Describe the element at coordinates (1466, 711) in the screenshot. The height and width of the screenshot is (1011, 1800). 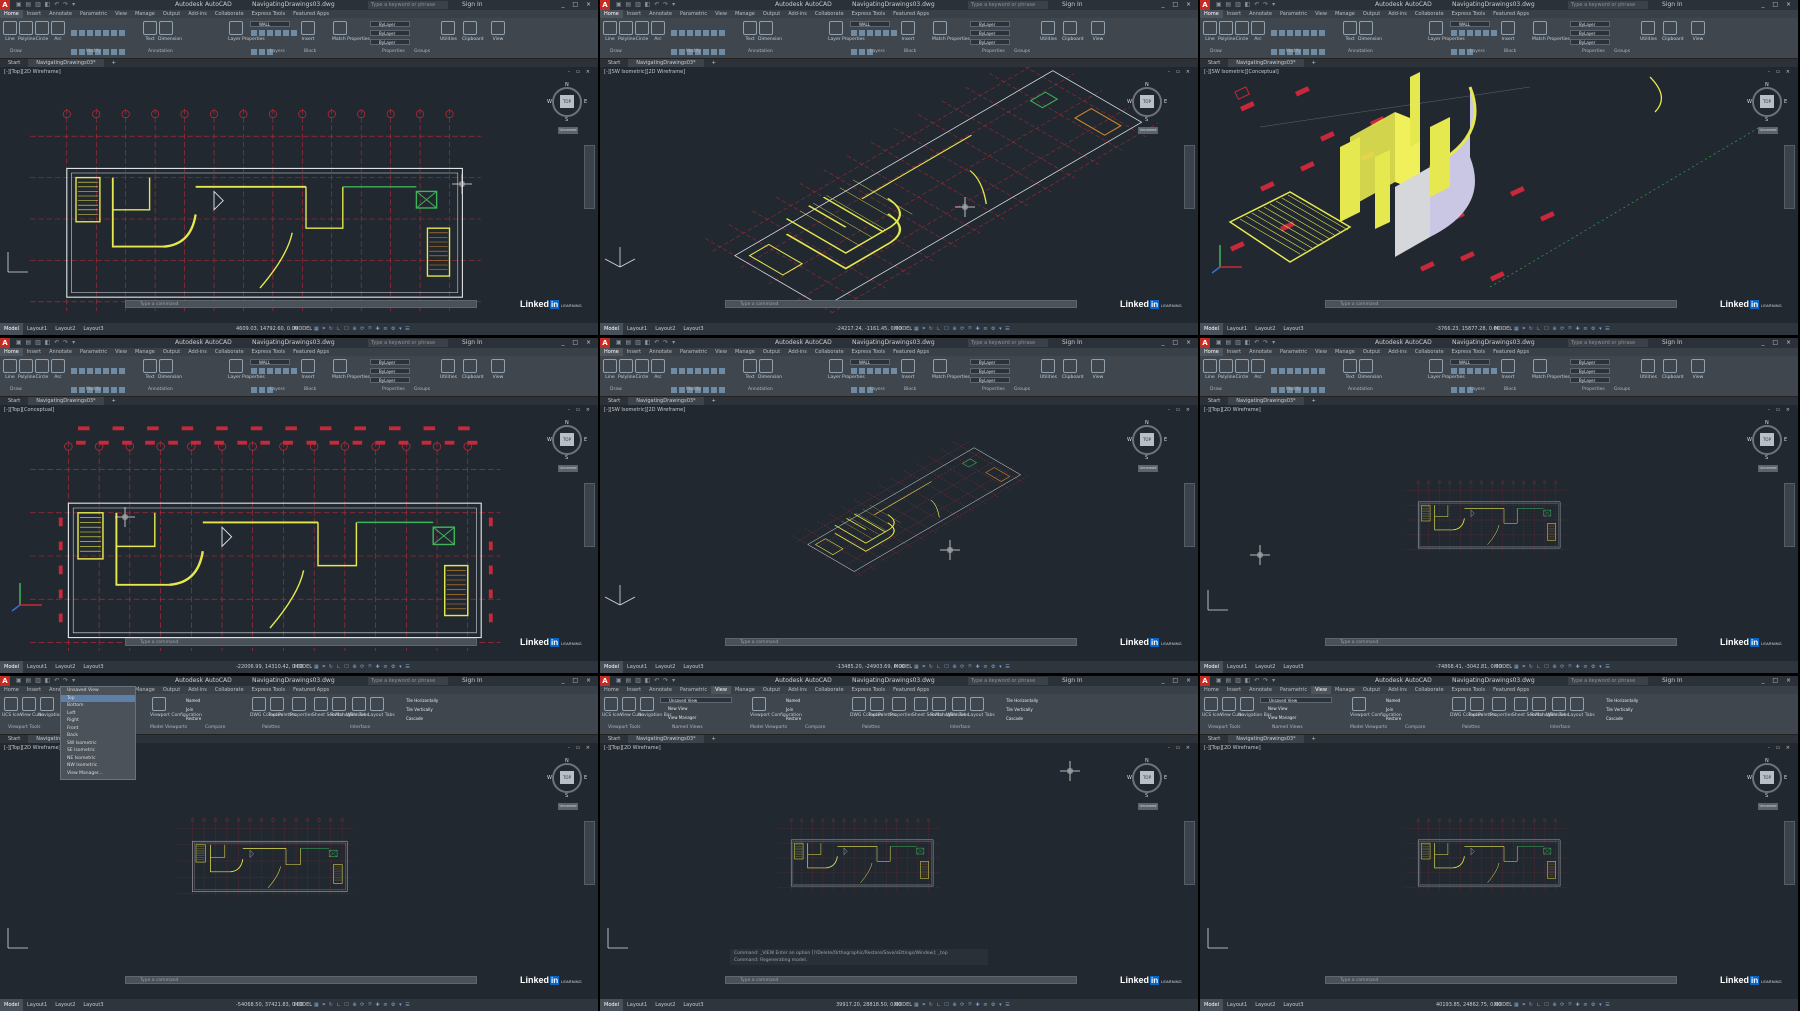
I see `ribbon-tool-button: DWG Compare` at that location.